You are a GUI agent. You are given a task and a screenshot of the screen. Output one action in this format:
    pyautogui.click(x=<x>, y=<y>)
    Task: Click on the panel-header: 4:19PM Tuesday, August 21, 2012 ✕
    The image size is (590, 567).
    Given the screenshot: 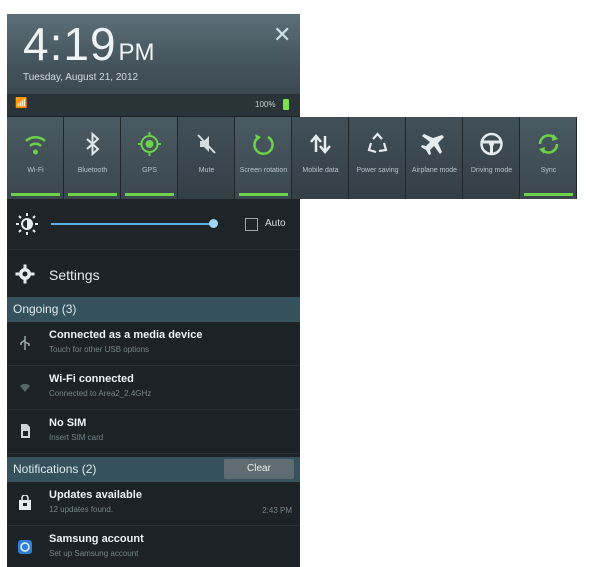 What is the action you would take?
    pyautogui.click(x=153, y=54)
    